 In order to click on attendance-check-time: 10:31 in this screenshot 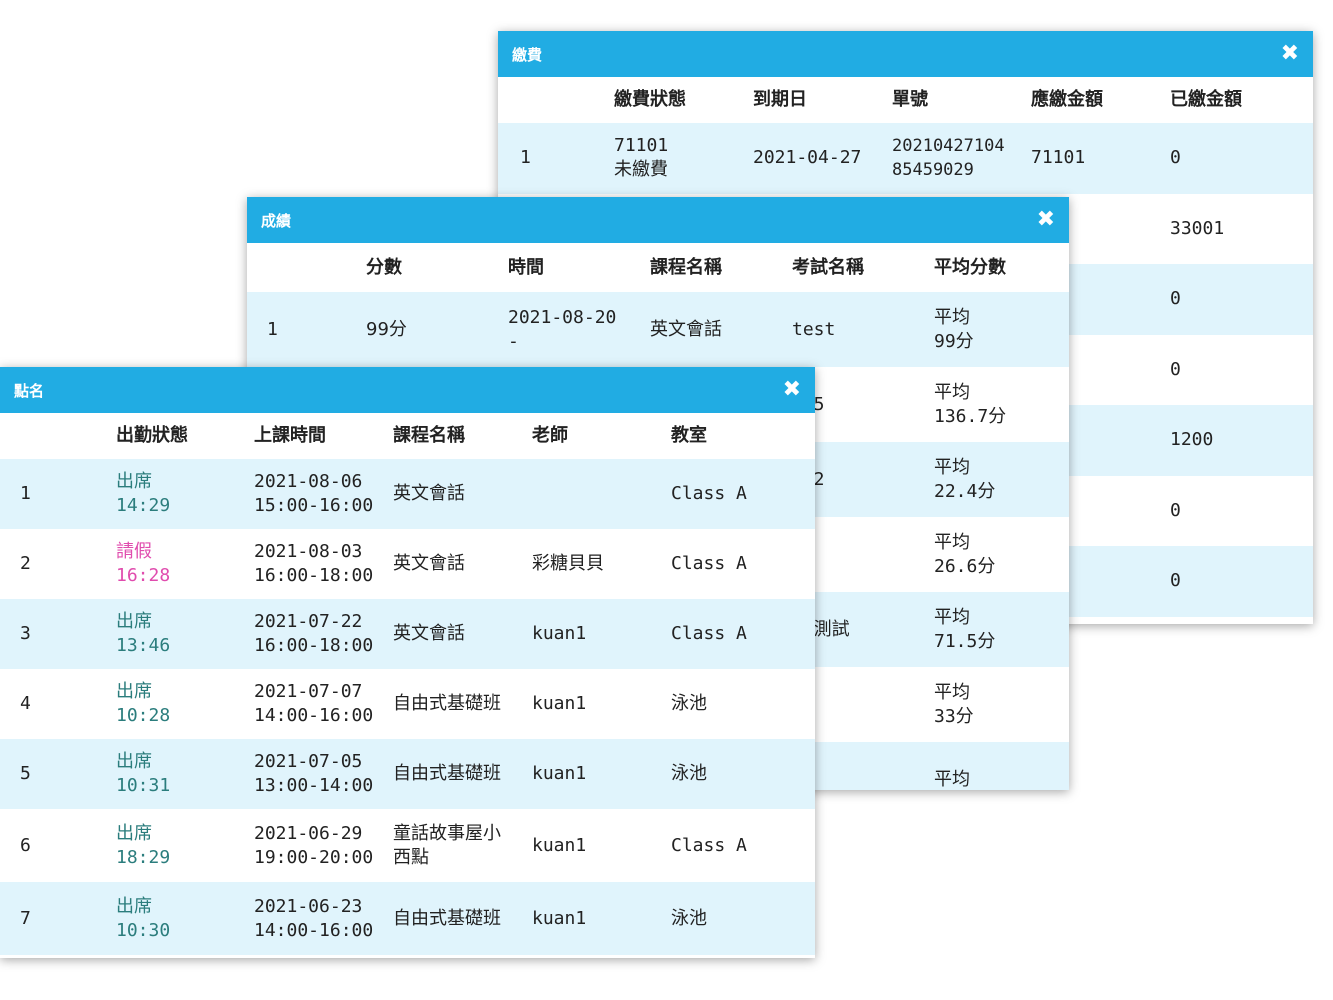, I will do `click(143, 785)`.